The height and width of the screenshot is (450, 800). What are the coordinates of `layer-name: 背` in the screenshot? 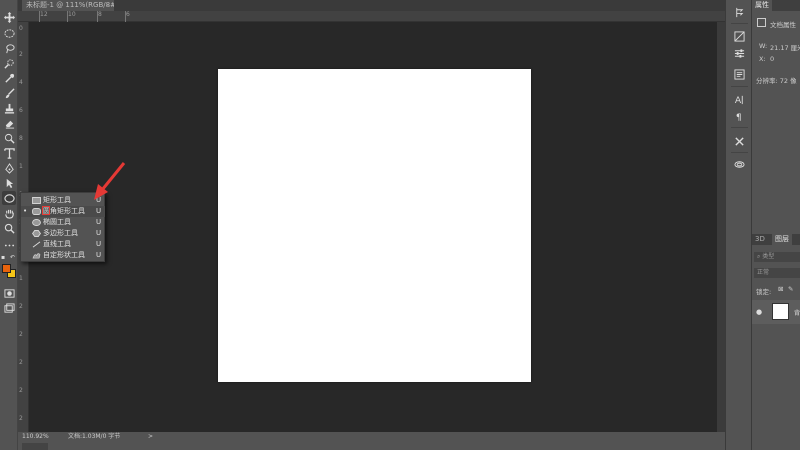 It's located at (797, 313).